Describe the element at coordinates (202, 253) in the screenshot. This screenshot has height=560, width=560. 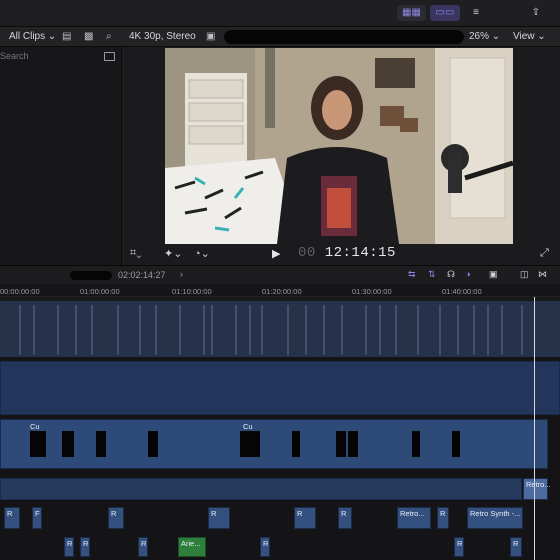
I see `speed-icon: ◔⌄` at that location.